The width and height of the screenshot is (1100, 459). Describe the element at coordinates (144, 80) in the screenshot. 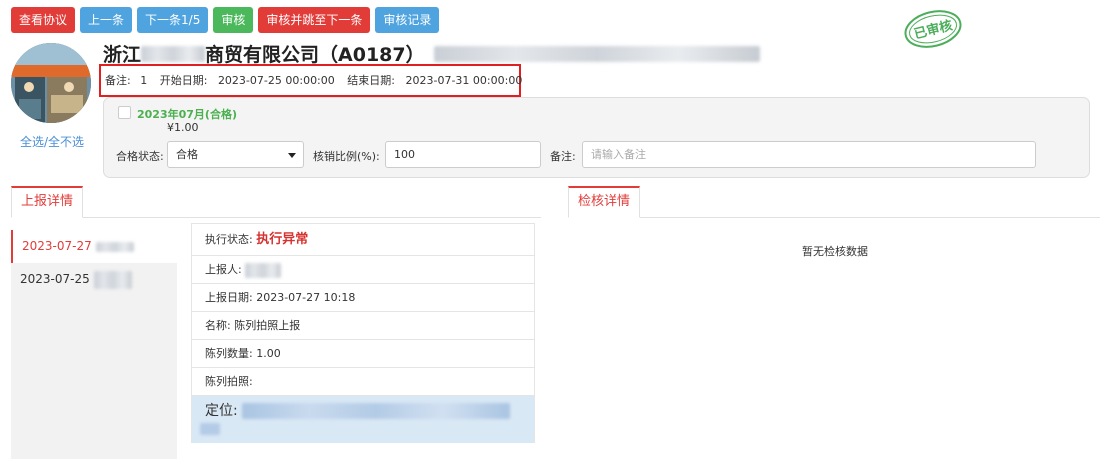

I see `remark-value: 1` at that location.